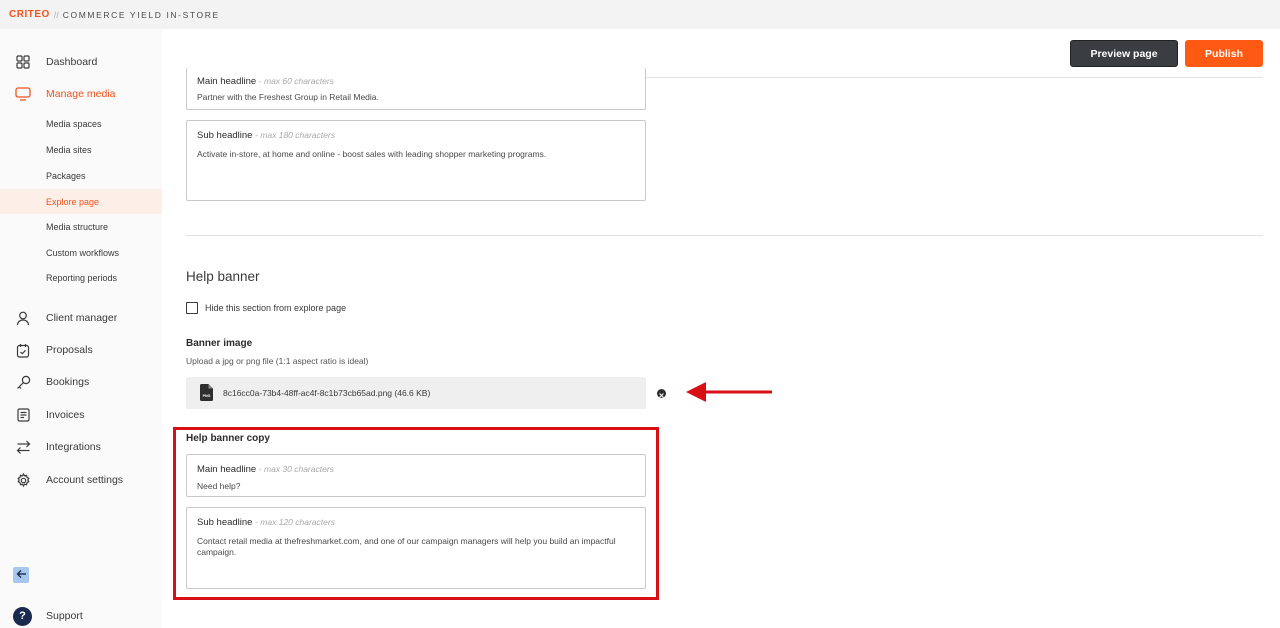 This screenshot has height=628, width=1280. What do you see at coordinates (23, 350) in the screenshot?
I see `clipboard-icon` at bounding box center [23, 350].